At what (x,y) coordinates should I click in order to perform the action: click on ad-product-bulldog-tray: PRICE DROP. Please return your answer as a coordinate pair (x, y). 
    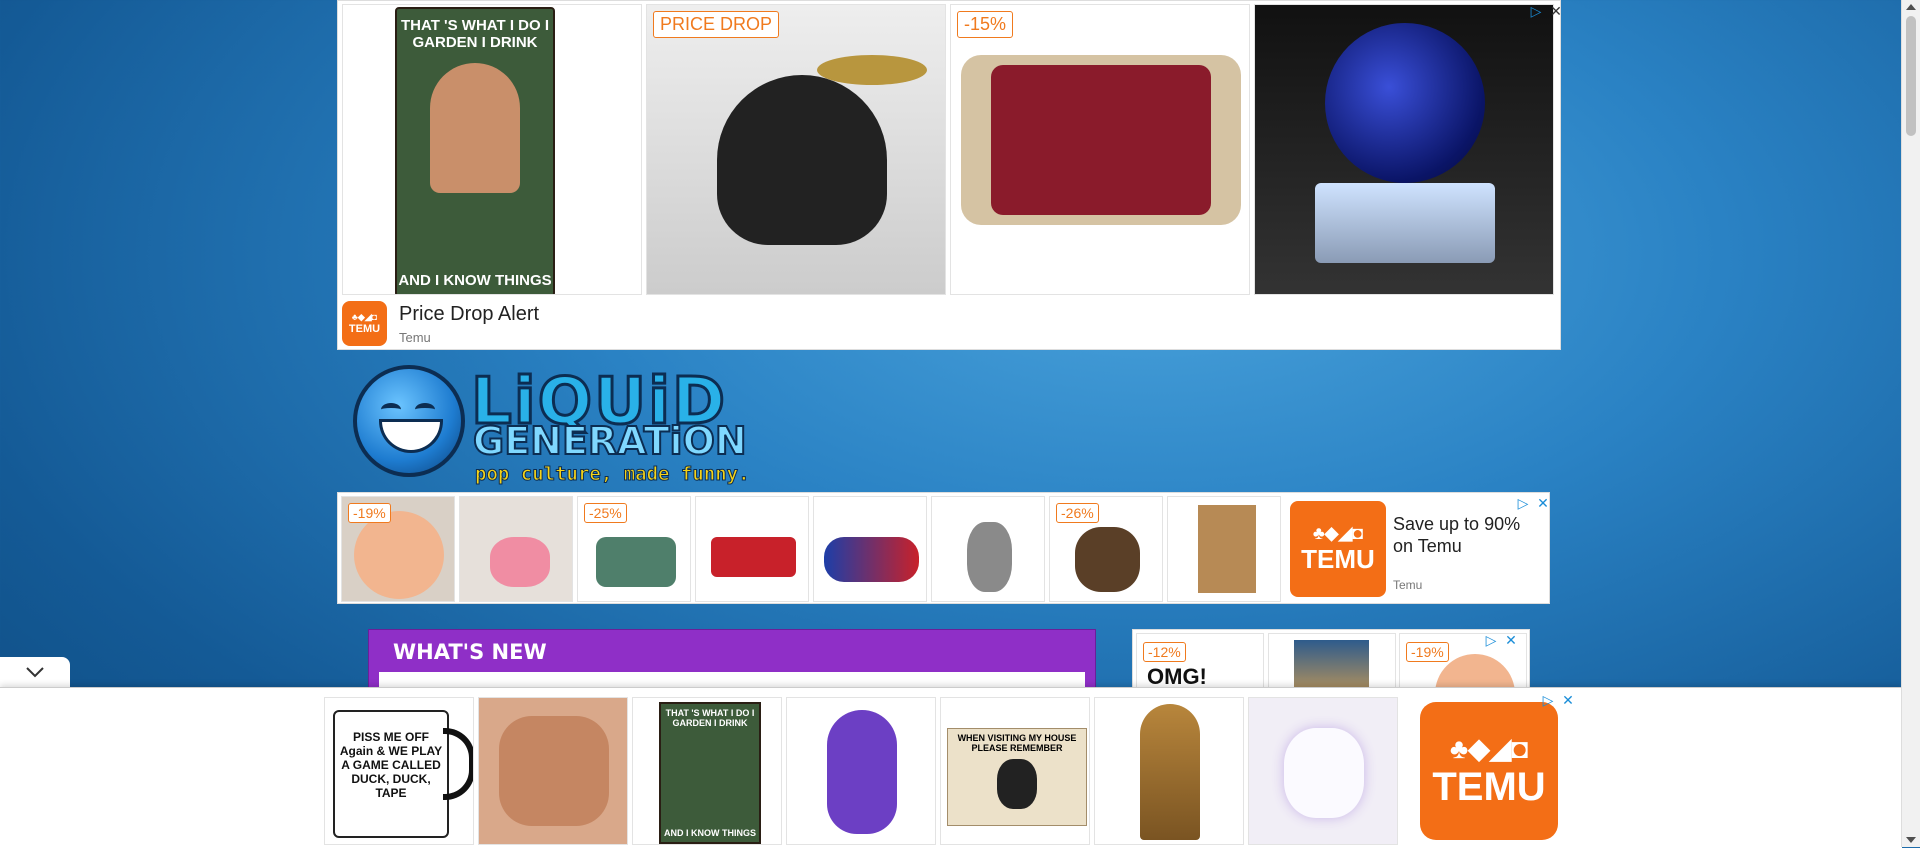
    Looking at the image, I should click on (796, 149).